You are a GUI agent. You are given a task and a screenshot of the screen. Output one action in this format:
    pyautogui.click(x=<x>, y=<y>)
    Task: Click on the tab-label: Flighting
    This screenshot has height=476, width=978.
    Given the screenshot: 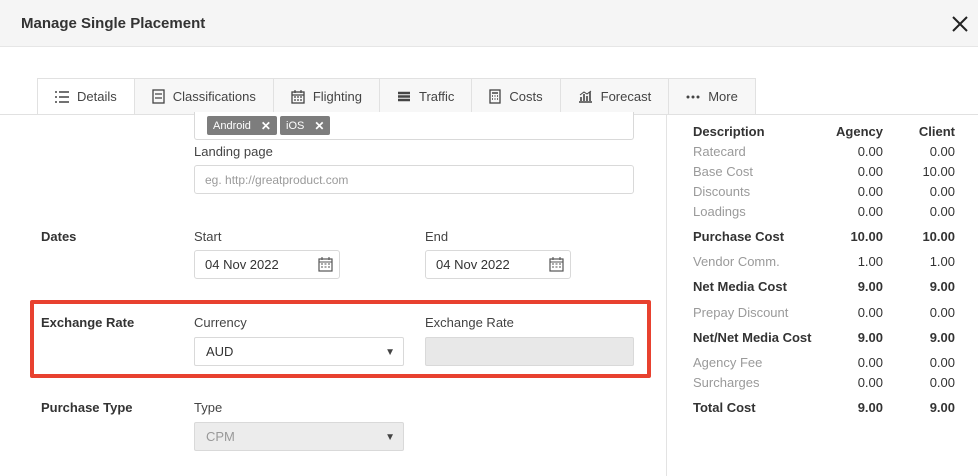 What is the action you would take?
    pyautogui.click(x=337, y=96)
    